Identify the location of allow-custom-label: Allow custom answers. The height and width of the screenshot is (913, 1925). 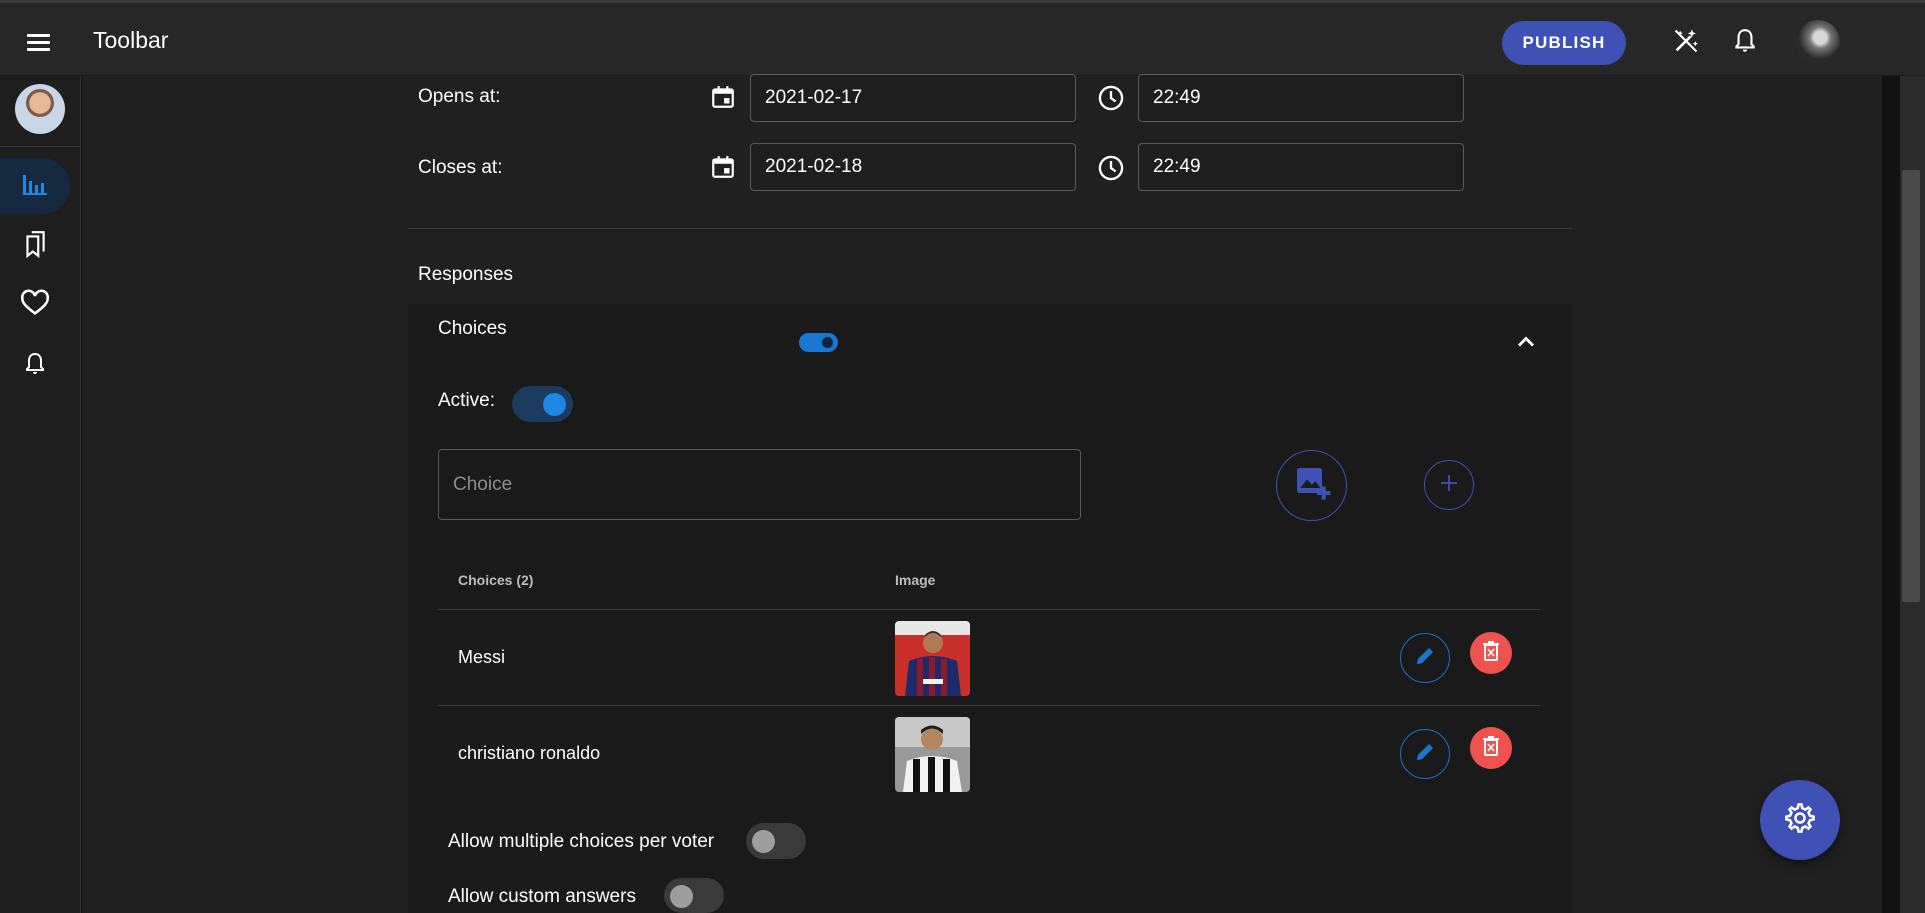
(542, 896).